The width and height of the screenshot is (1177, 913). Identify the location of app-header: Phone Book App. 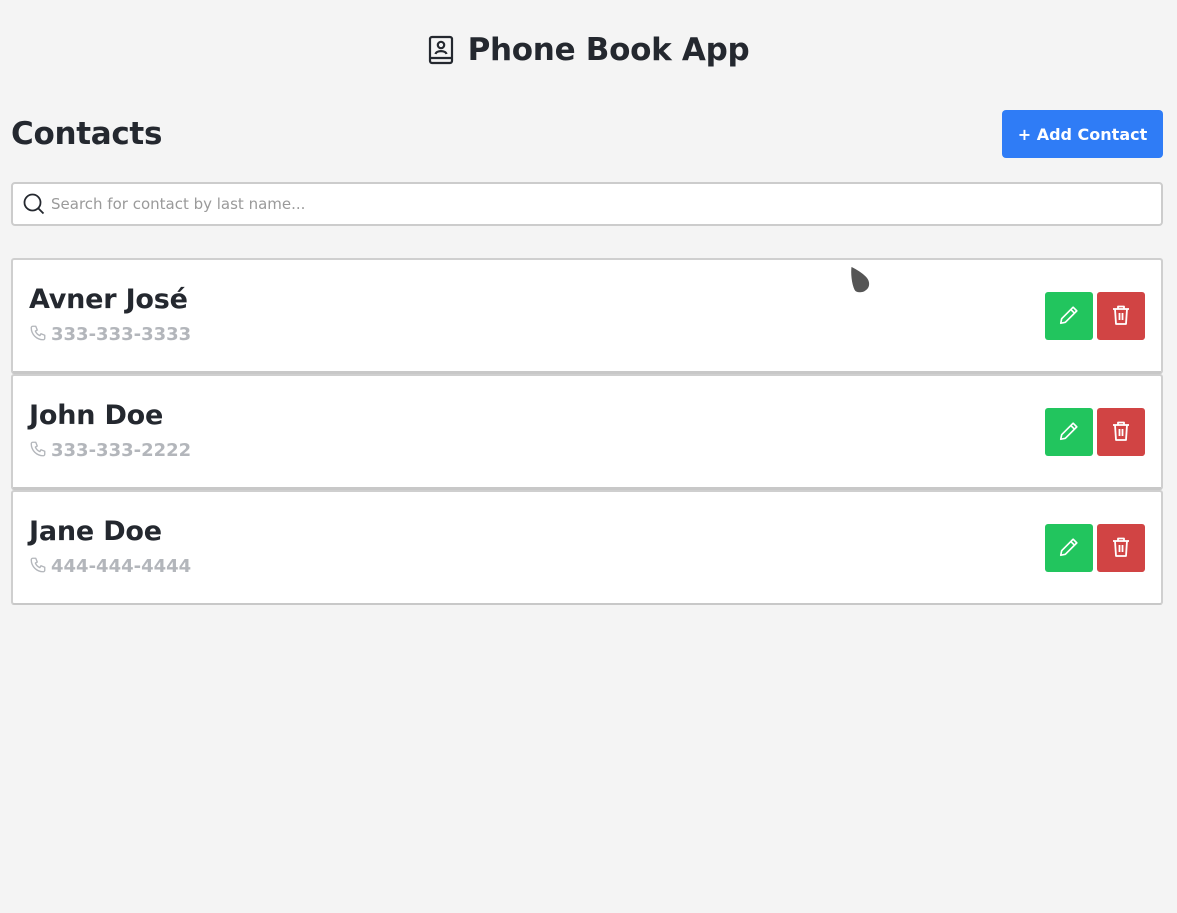
(588, 50).